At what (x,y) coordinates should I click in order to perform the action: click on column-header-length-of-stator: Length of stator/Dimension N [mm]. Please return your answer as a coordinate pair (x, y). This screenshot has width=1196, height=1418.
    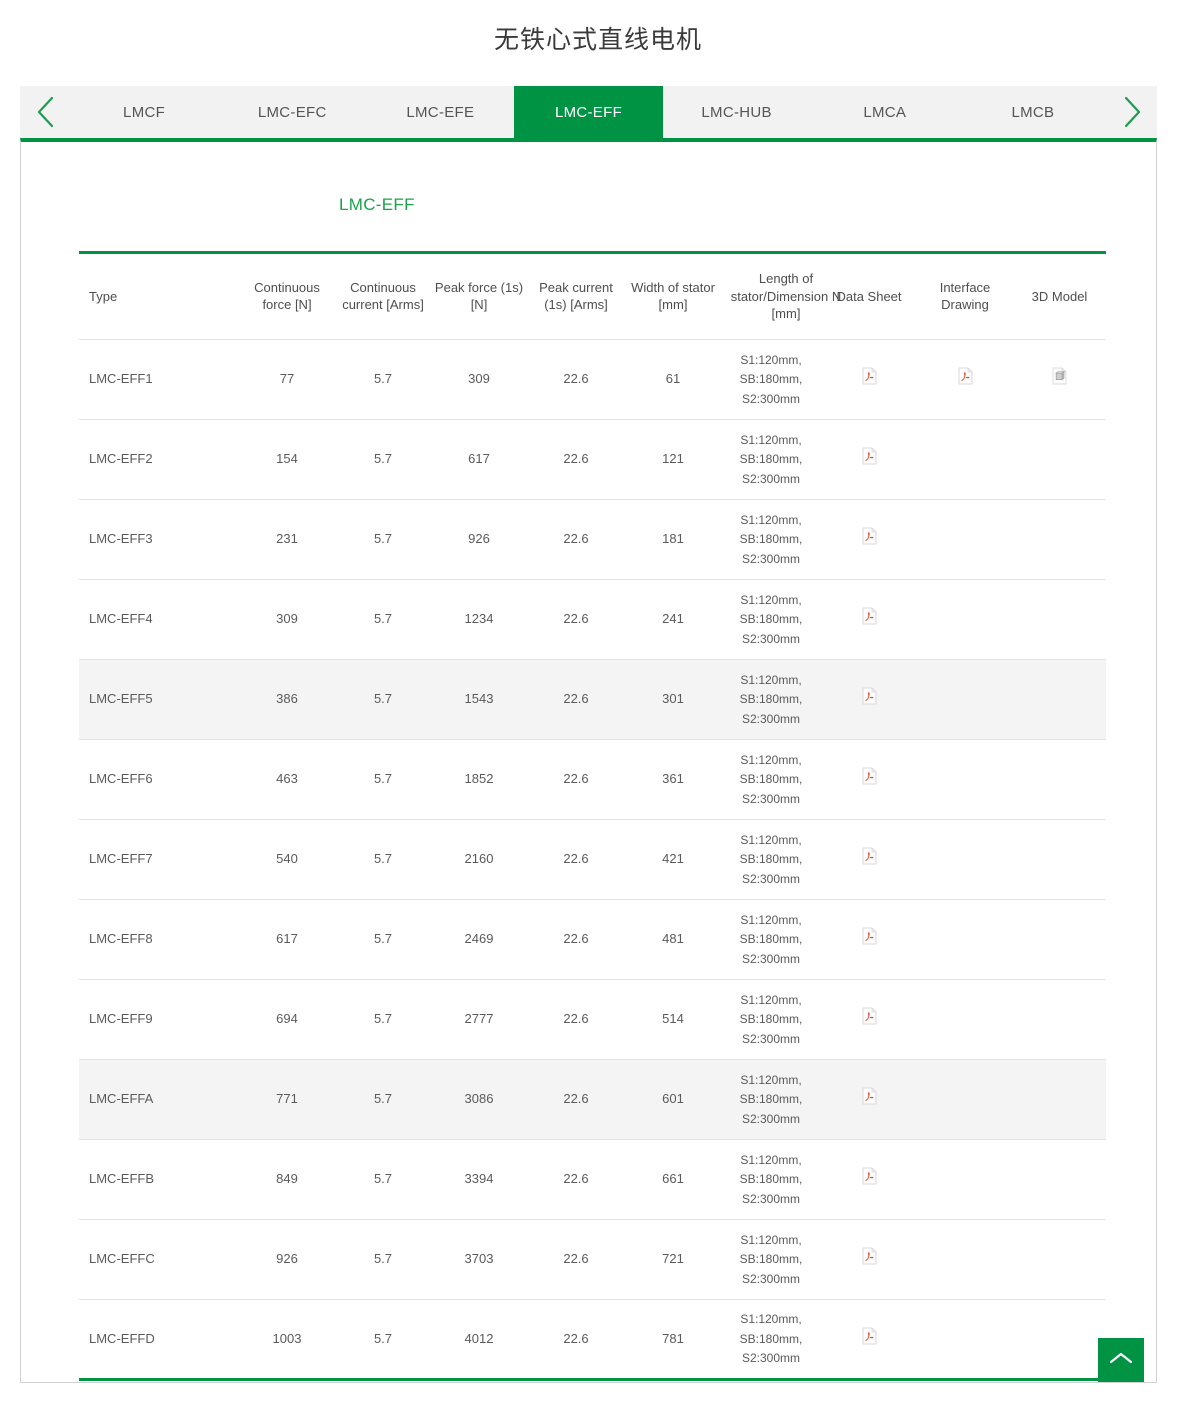
    Looking at the image, I should click on (781, 295).